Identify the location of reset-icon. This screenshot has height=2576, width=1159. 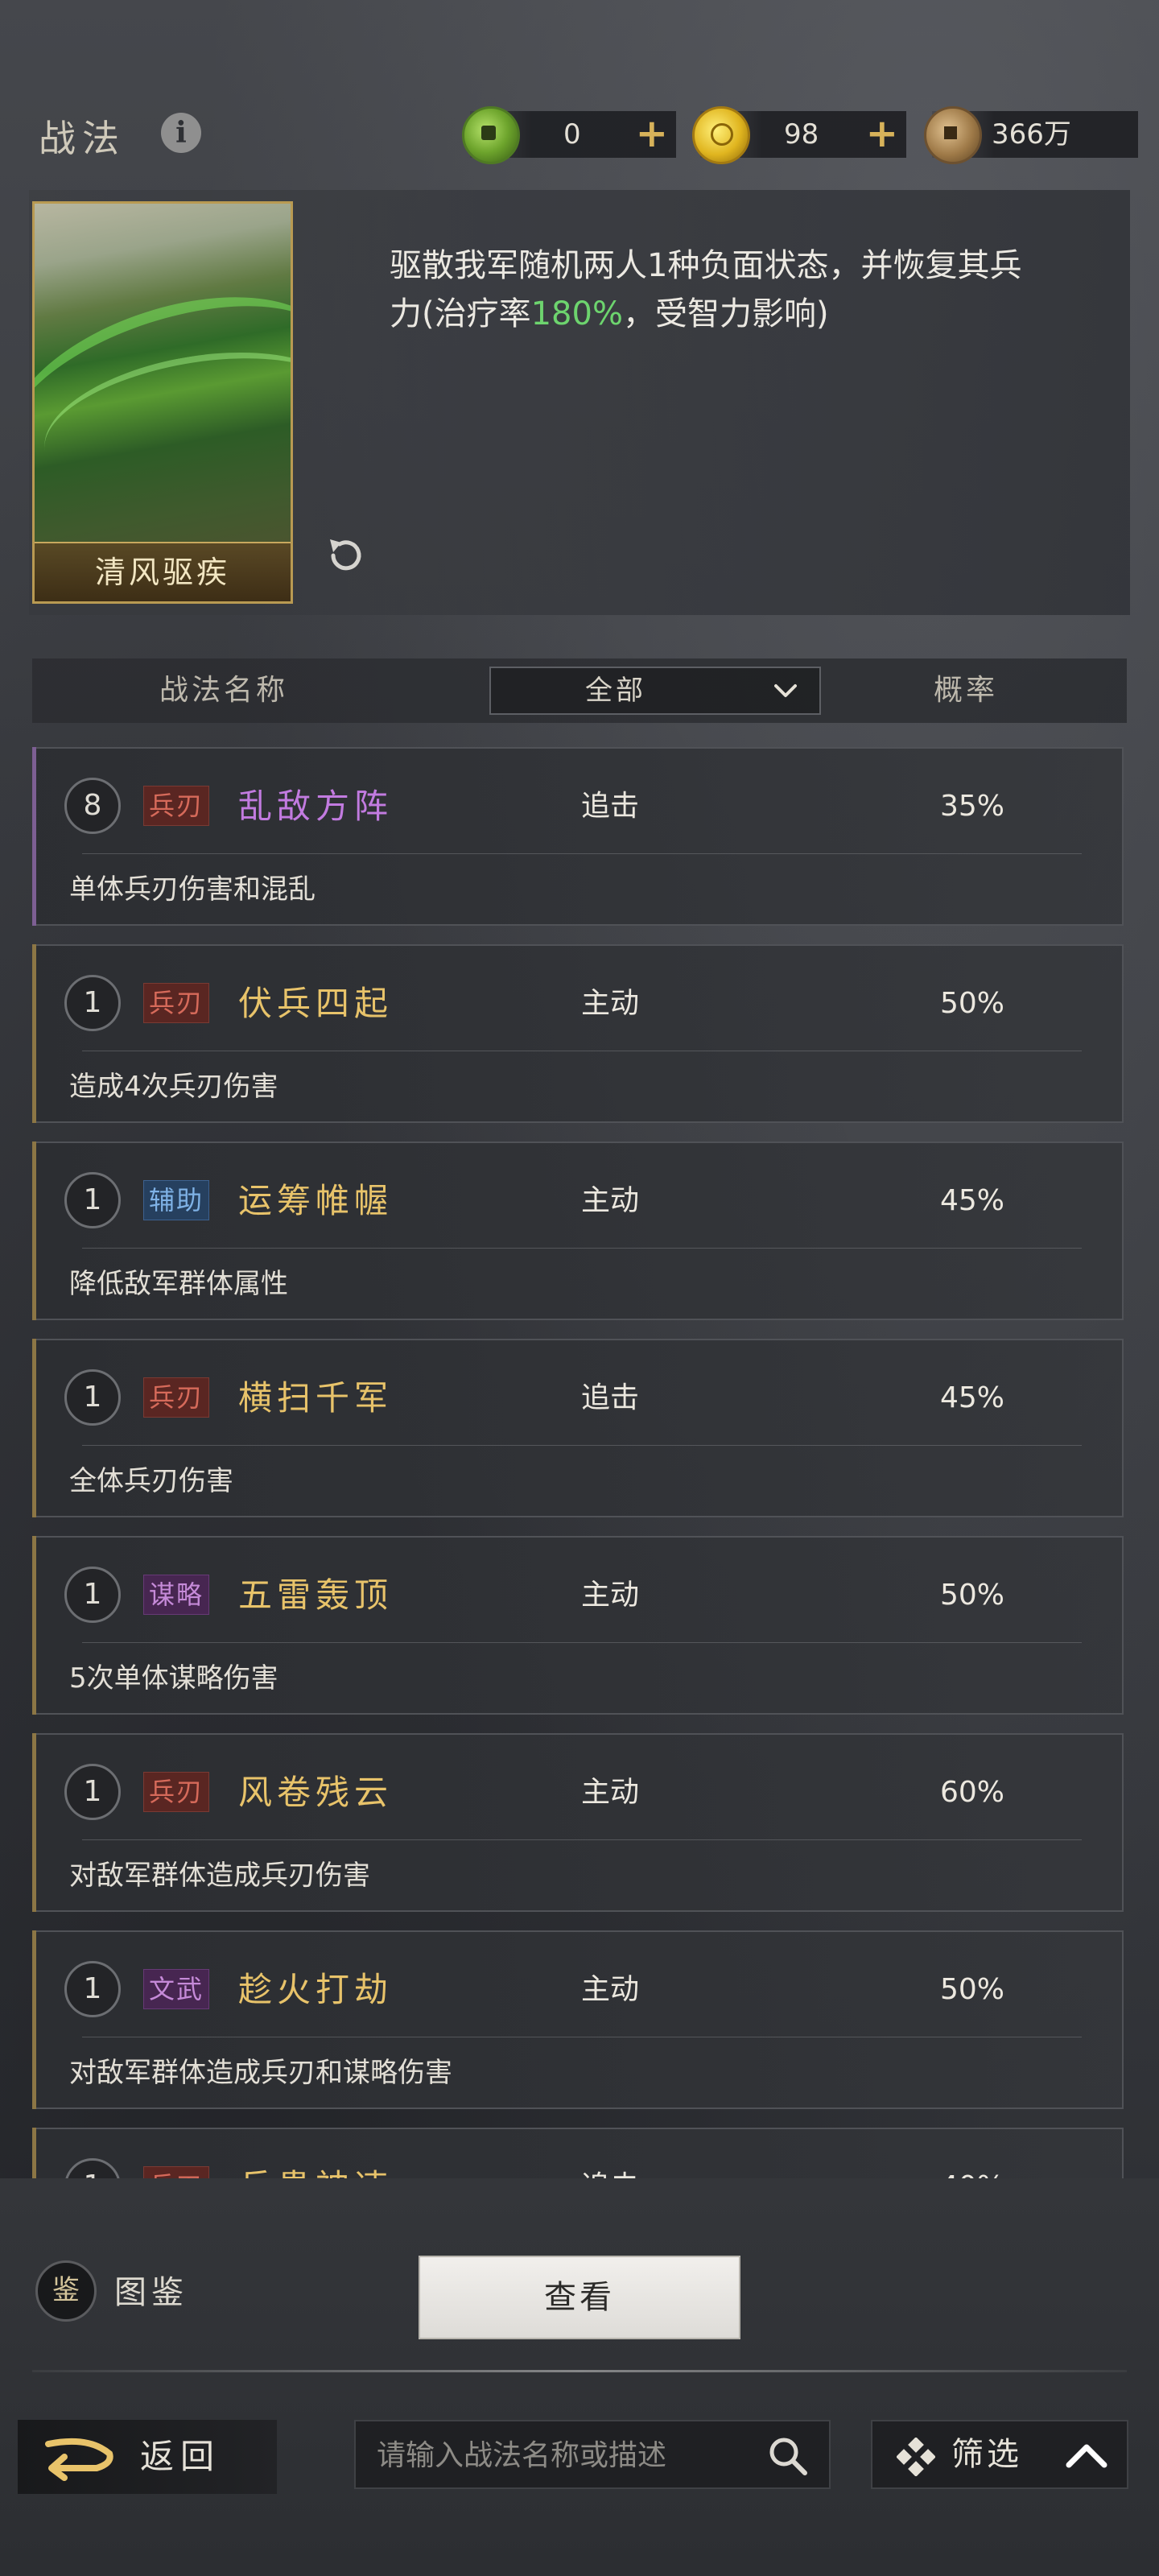
(346, 555).